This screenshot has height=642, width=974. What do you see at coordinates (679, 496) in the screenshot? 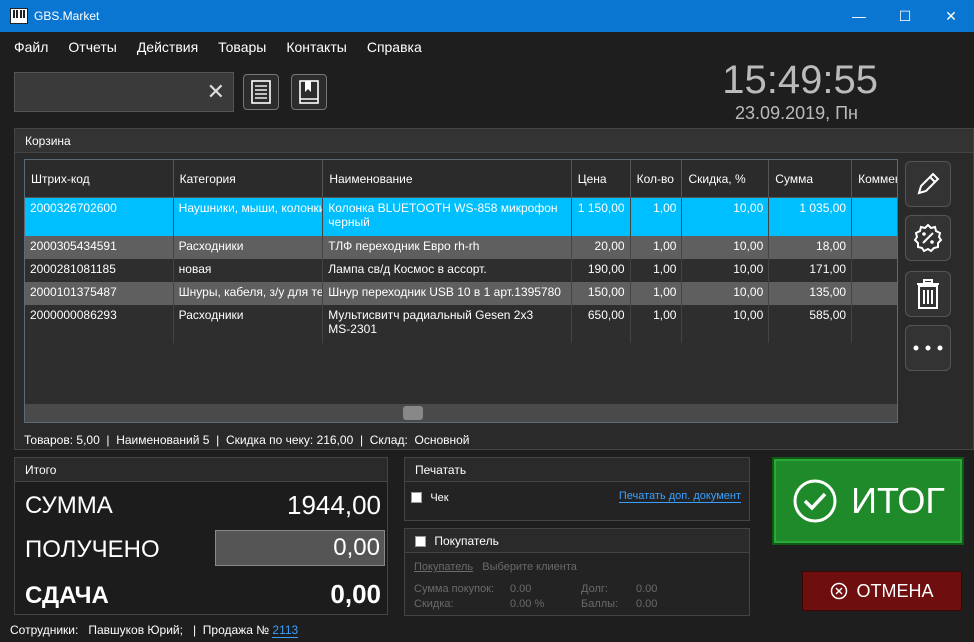
I see `print-extra-doc-link: Печатать доп. документ` at bounding box center [679, 496].